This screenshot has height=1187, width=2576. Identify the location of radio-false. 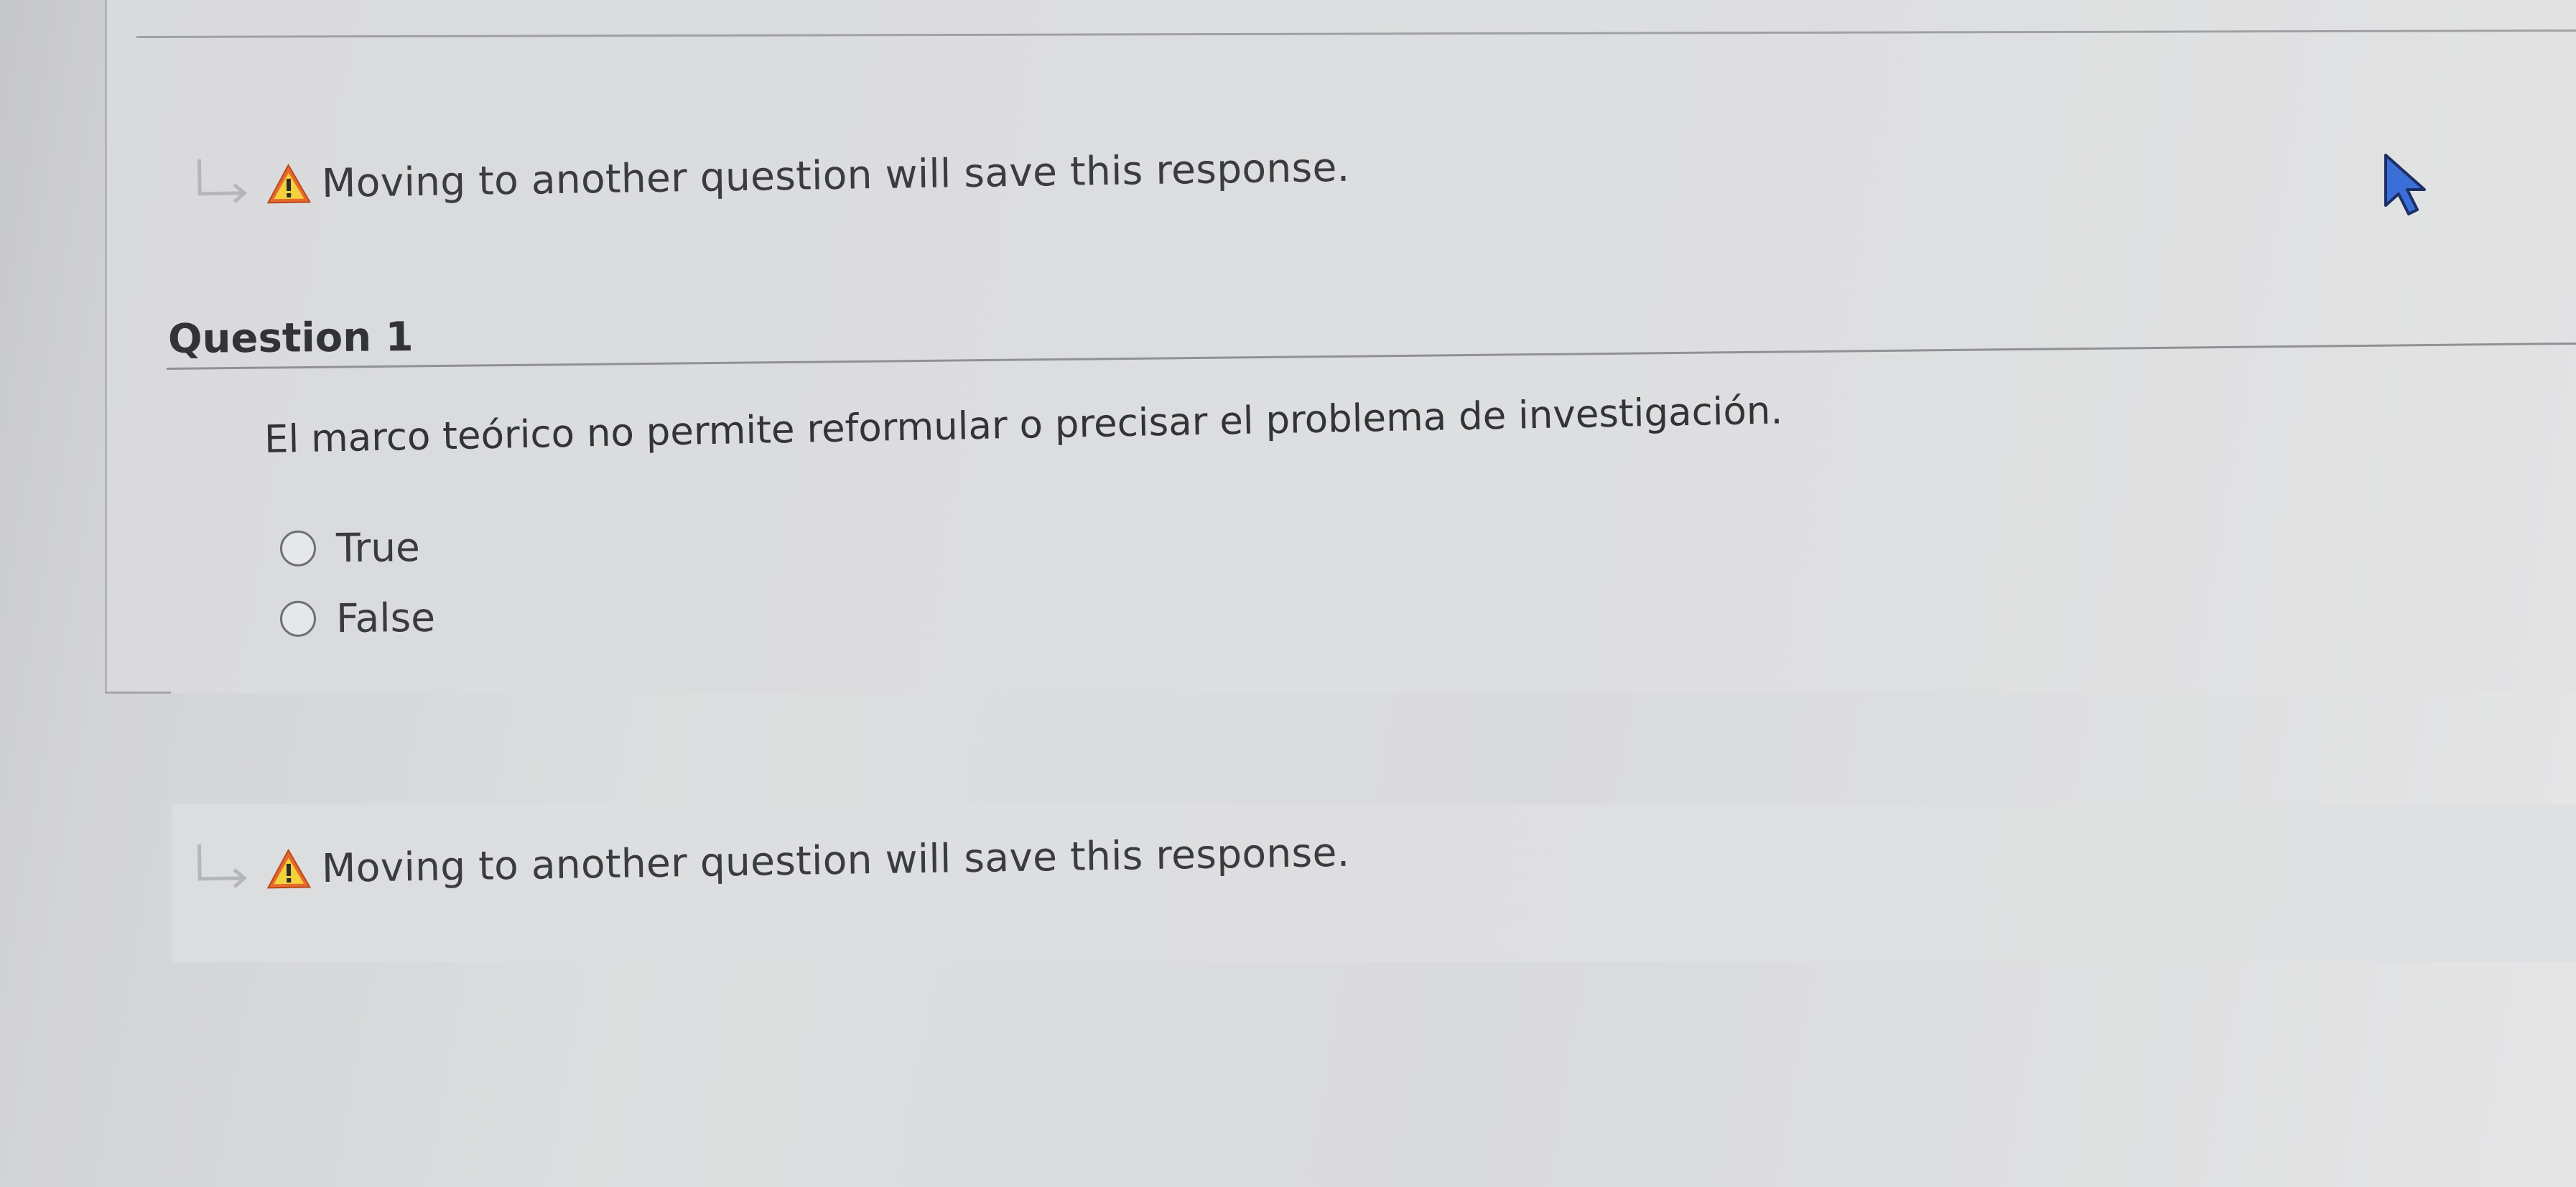
(298, 618).